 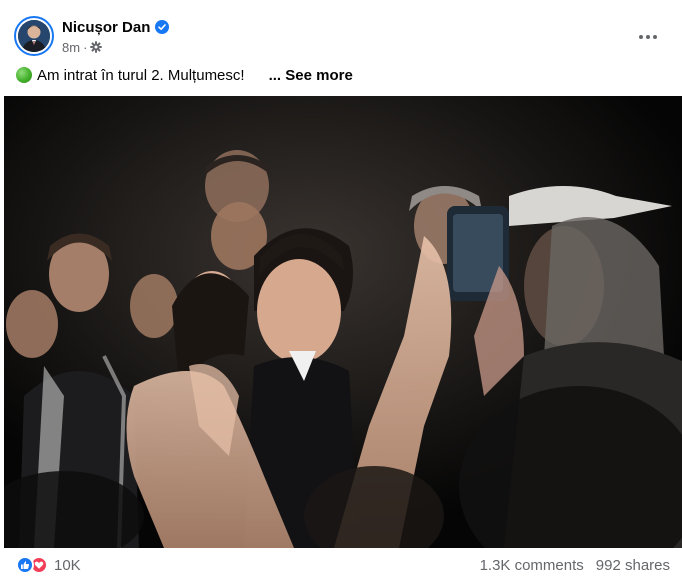 What do you see at coordinates (48, 565) in the screenshot?
I see `reactions-summary: 10K` at bounding box center [48, 565].